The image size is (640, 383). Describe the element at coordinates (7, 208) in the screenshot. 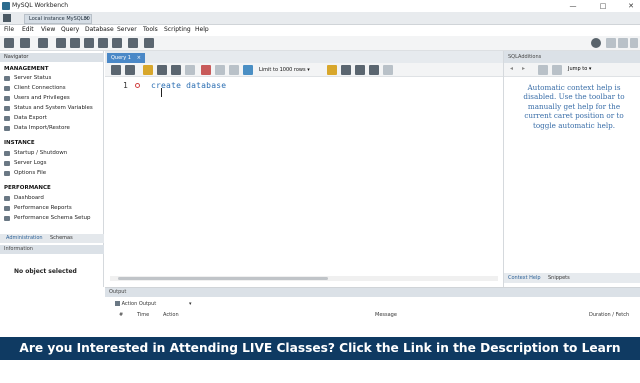

I see `reports-icon` at that location.